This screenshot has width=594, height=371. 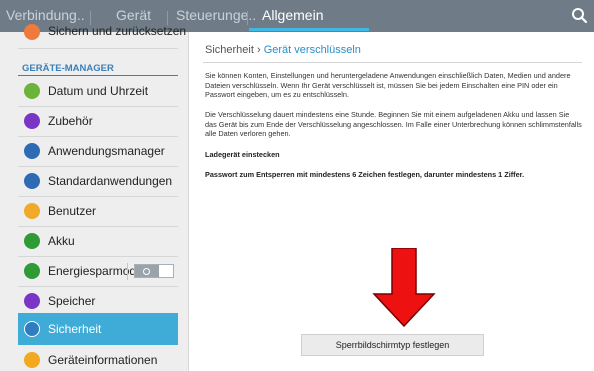 I want to click on sidebar-item-label: Speicher, so click(x=72, y=301).